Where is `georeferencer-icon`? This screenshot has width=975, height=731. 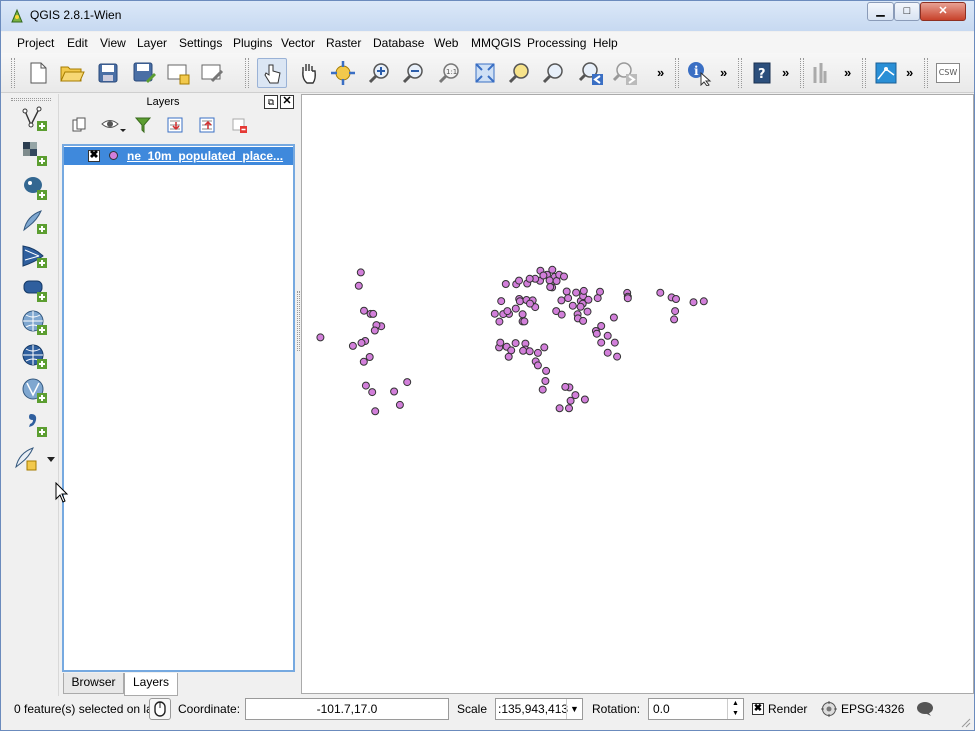
georeferencer-icon is located at coordinates (886, 73).